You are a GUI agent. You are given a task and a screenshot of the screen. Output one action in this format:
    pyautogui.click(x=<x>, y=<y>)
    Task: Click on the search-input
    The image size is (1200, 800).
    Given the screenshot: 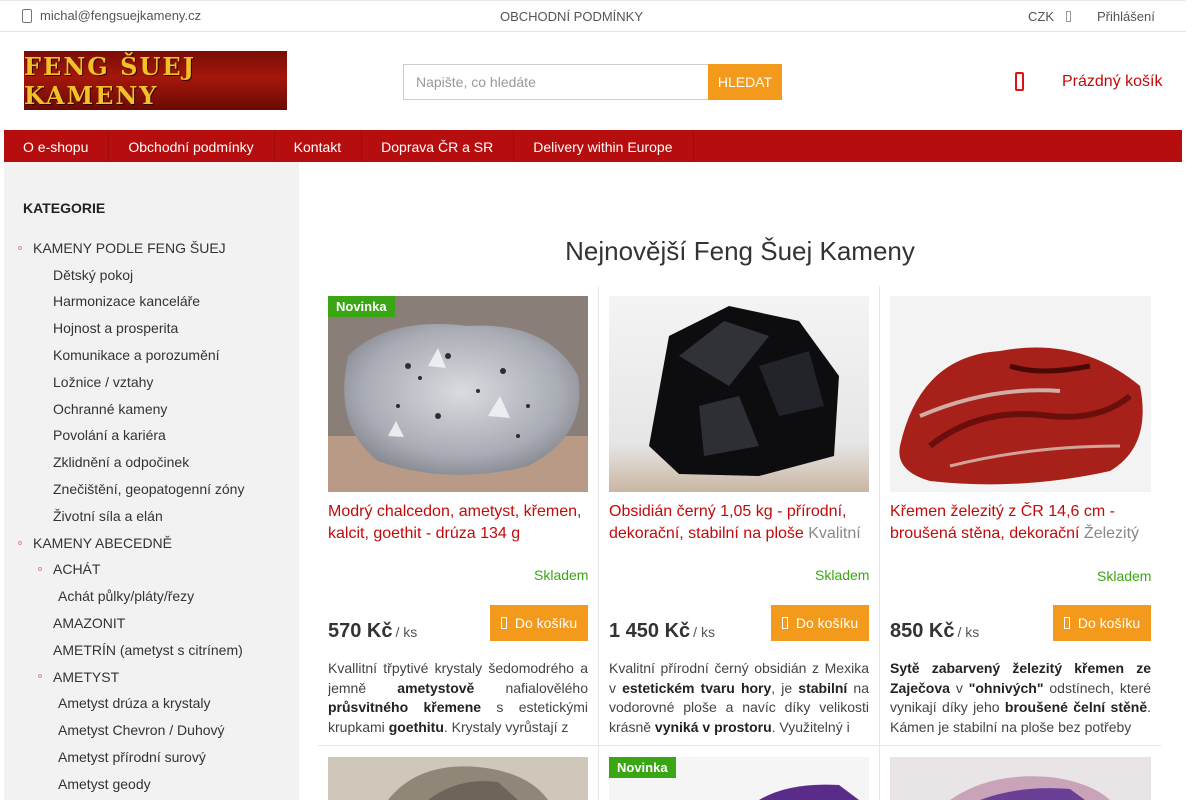 What is the action you would take?
    pyautogui.click(x=555, y=82)
    